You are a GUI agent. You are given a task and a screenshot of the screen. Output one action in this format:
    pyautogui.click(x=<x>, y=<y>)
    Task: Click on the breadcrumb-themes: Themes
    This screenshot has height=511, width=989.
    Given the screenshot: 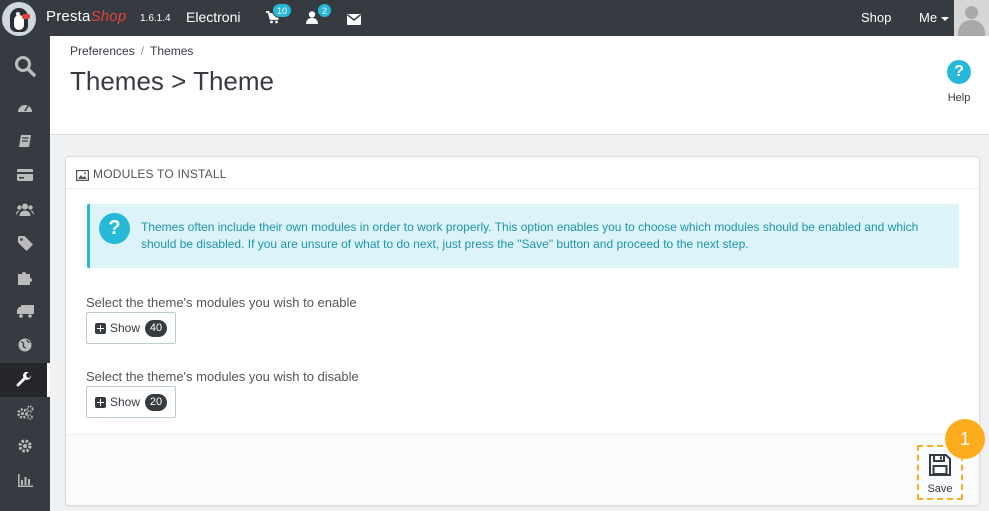 What is the action you would take?
    pyautogui.click(x=171, y=51)
    